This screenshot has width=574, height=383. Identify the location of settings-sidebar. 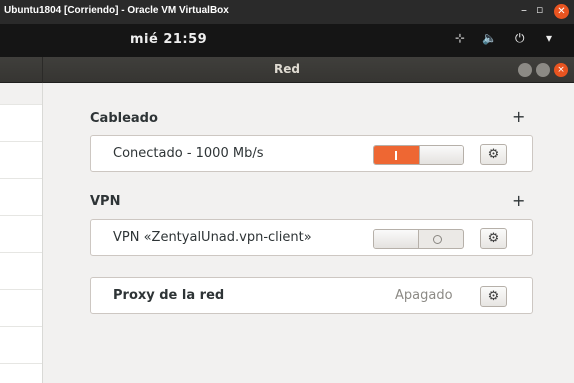
(21, 233).